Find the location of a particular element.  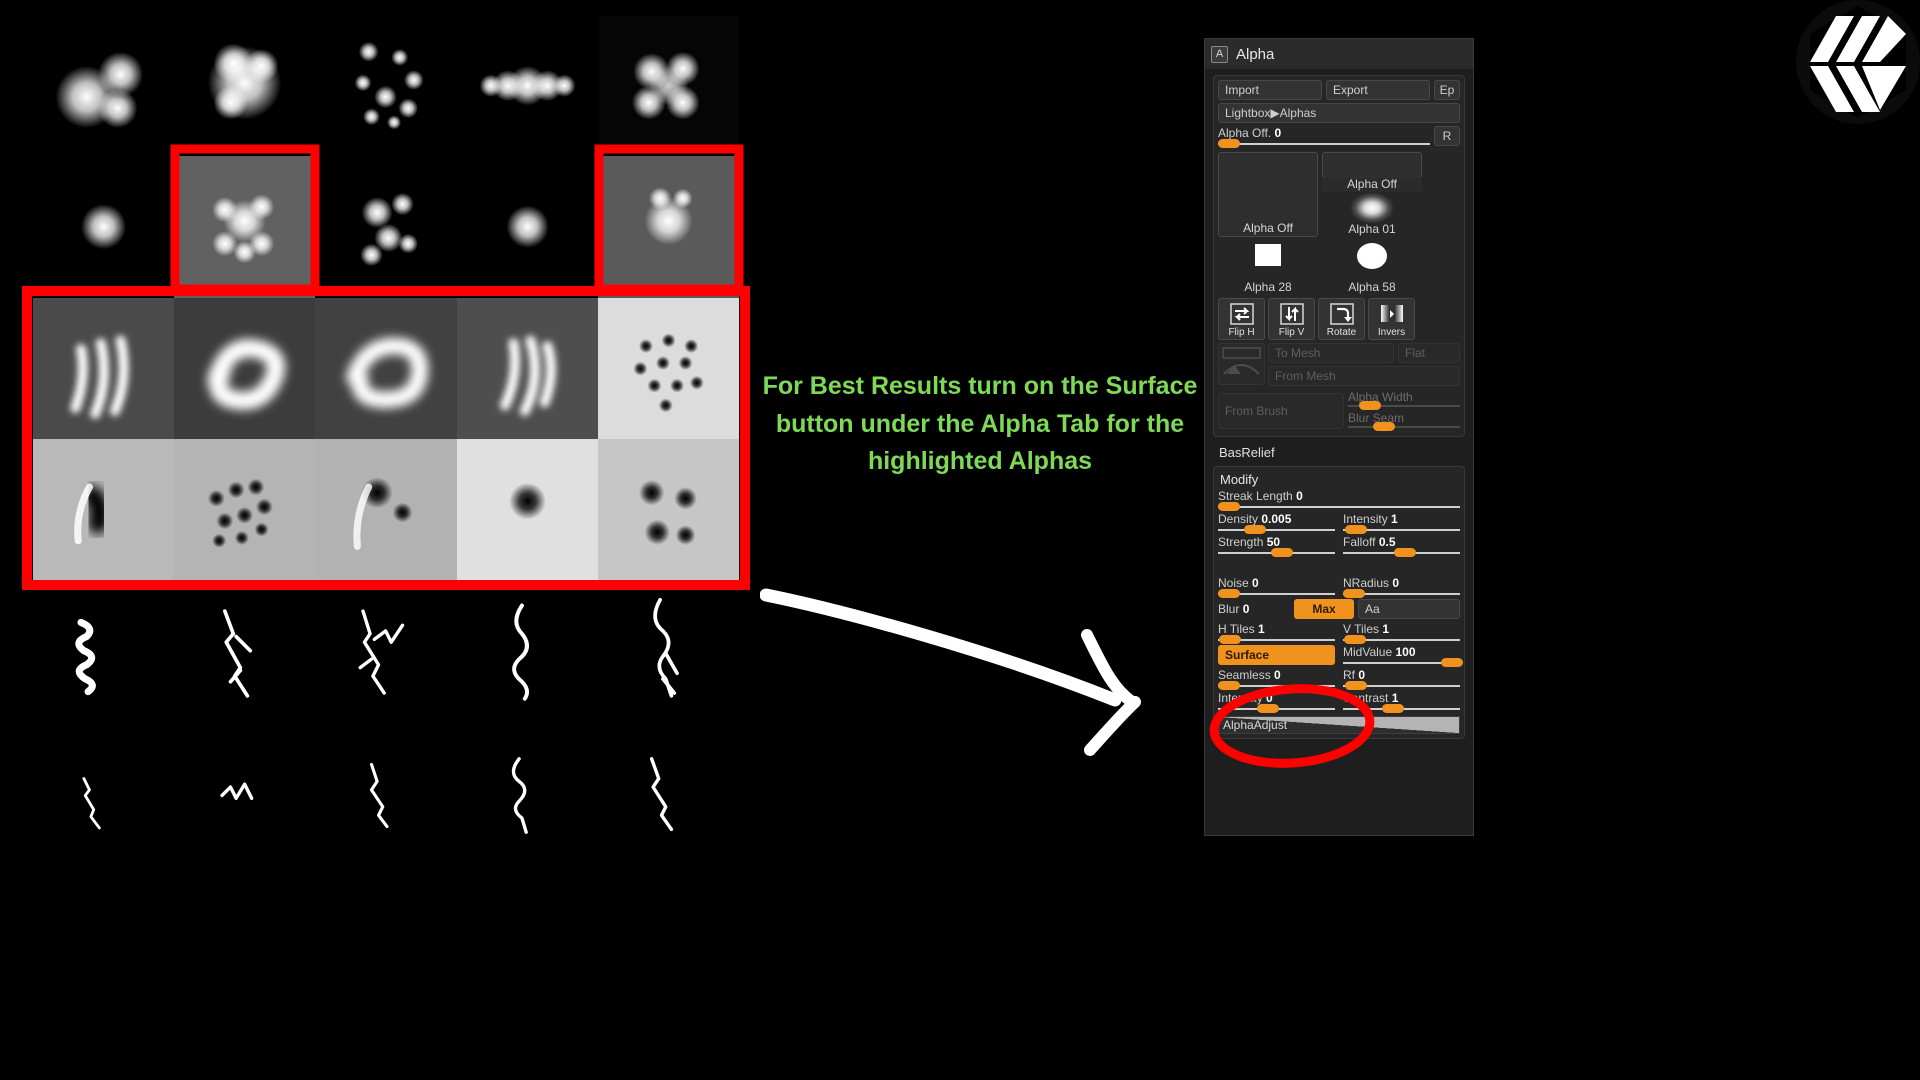

alpha-slot-current: Alpha Off is located at coordinates (1268, 194).